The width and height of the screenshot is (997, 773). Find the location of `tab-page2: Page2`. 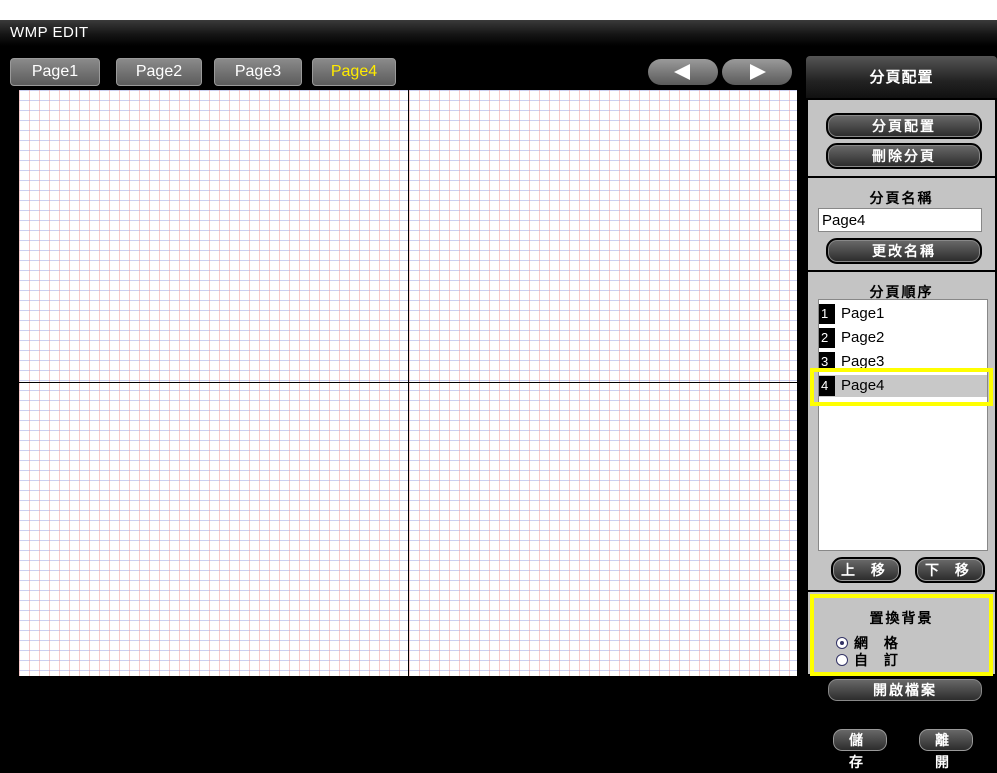

tab-page2: Page2 is located at coordinates (159, 72).